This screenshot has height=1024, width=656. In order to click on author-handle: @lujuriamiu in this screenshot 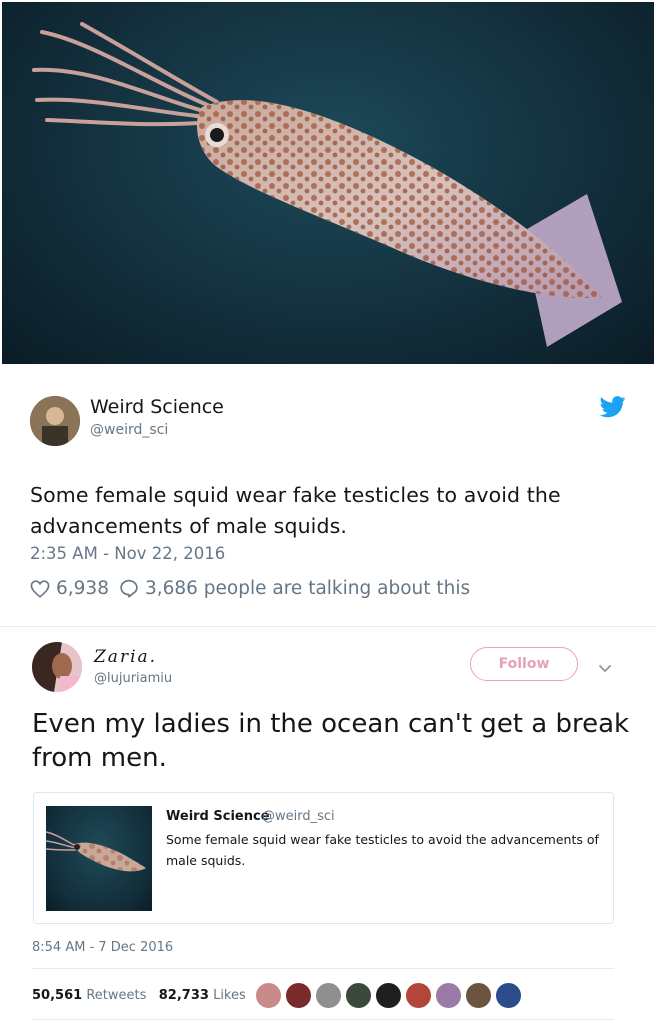, I will do `click(133, 678)`.